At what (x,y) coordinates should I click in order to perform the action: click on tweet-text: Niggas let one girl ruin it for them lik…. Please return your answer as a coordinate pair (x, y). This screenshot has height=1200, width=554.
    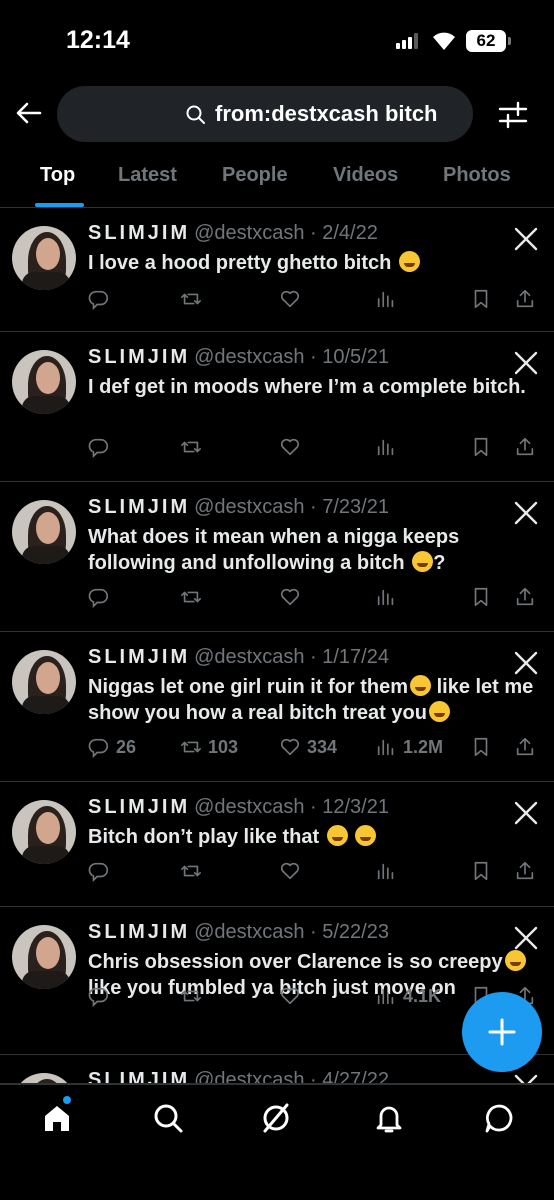
    Looking at the image, I should click on (313, 700).